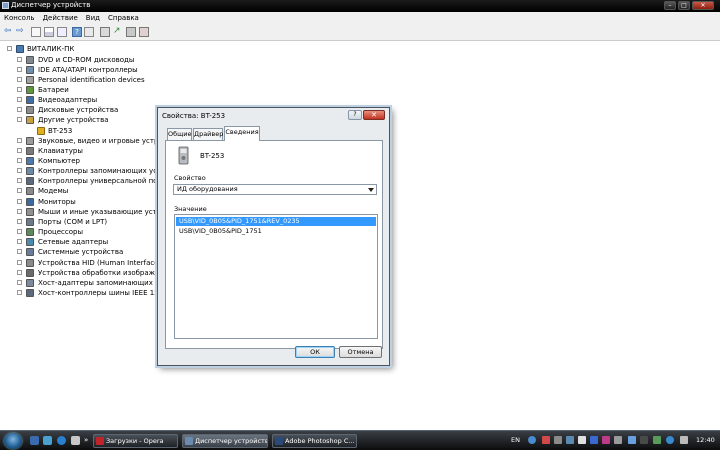  Describe the element at coordinates (684, 440) in the screenshot. I see `volume-icon` at that location.